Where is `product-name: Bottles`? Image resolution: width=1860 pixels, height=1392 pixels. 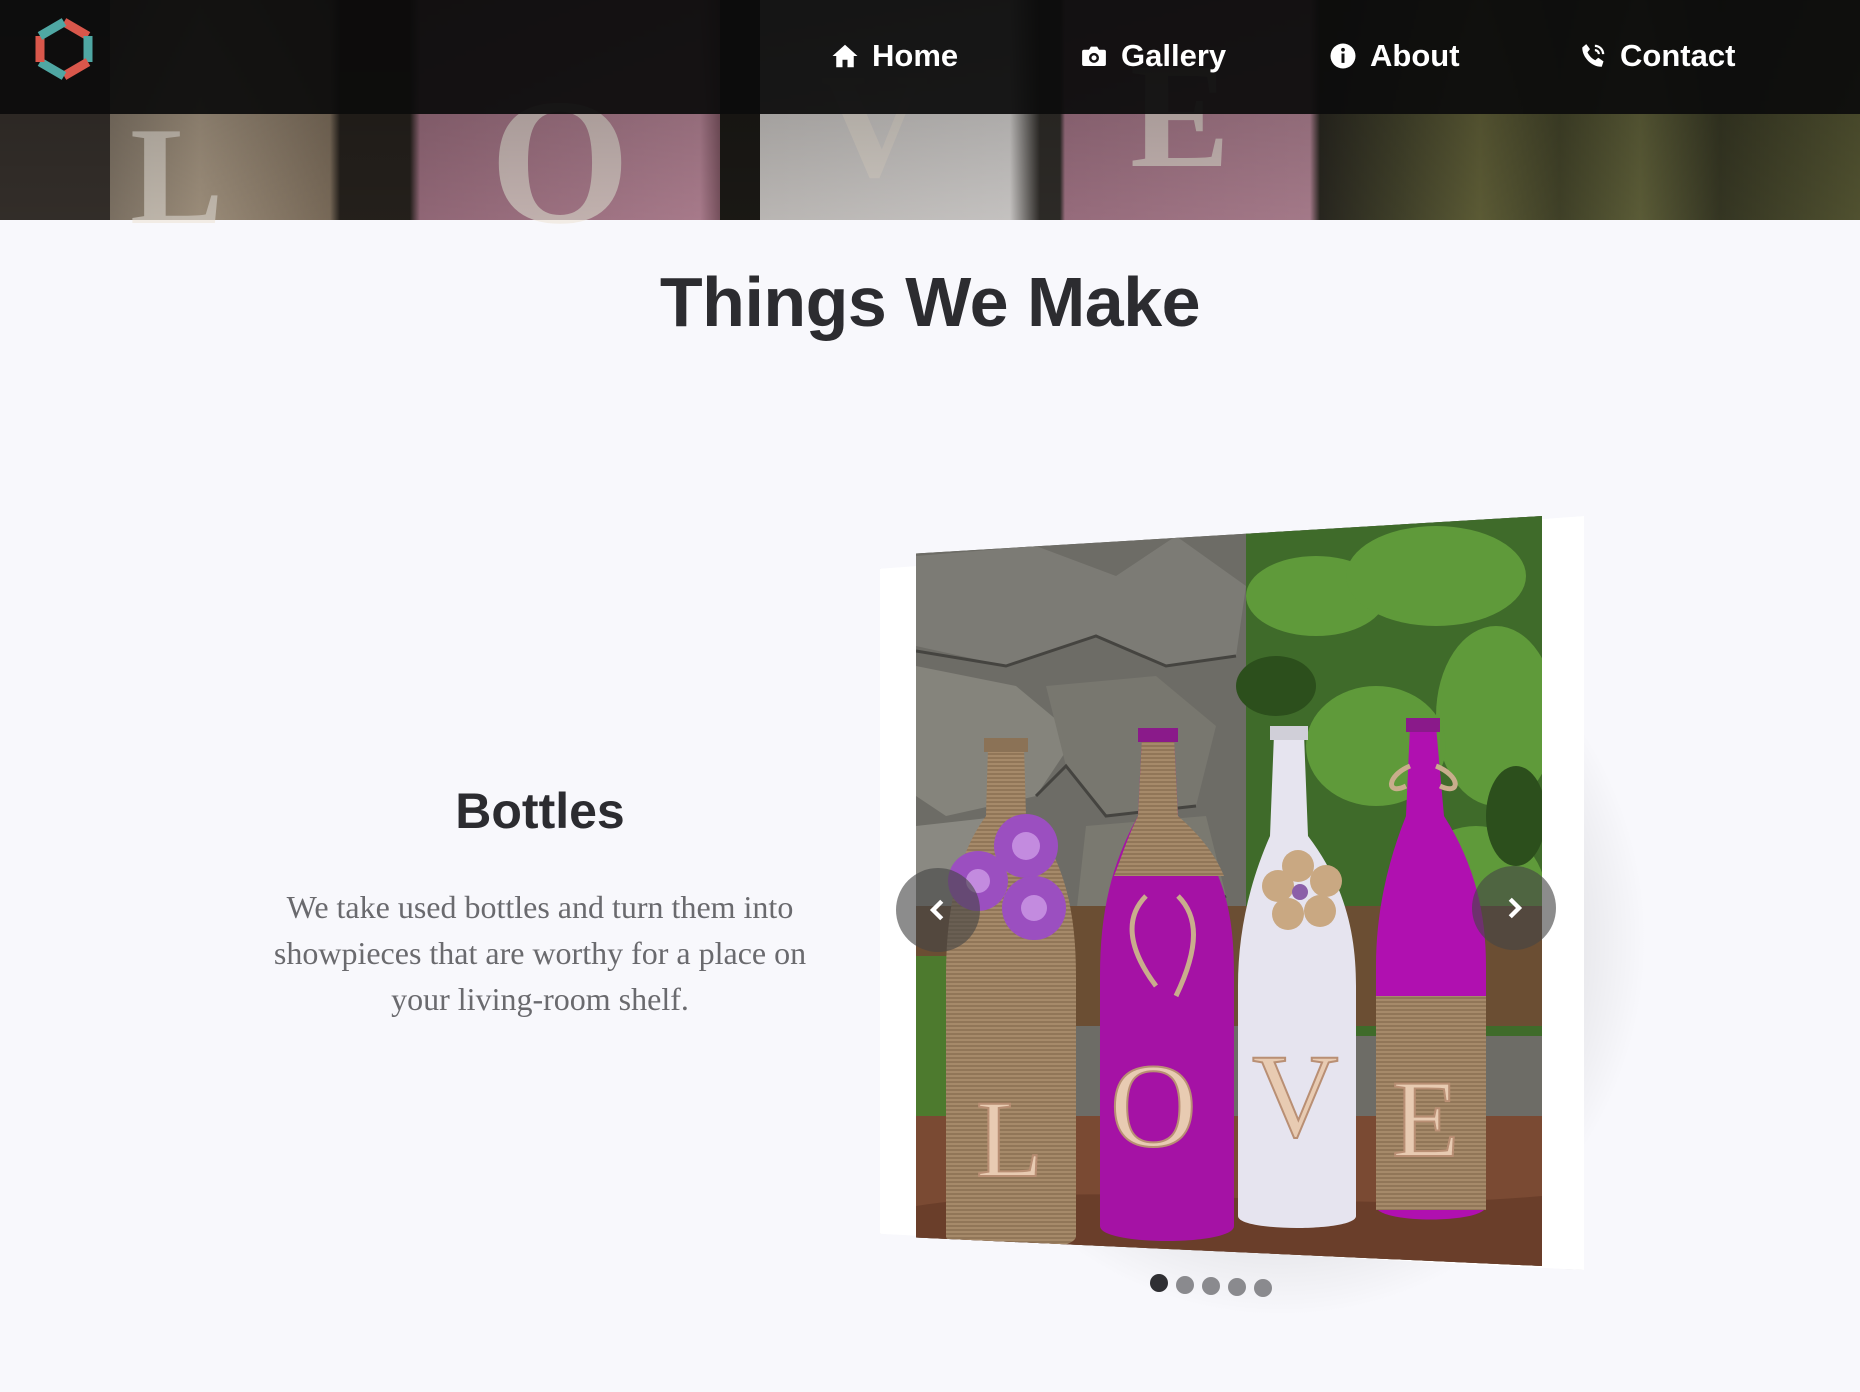
product-name: Bottles is located at coordinates (540, 811).